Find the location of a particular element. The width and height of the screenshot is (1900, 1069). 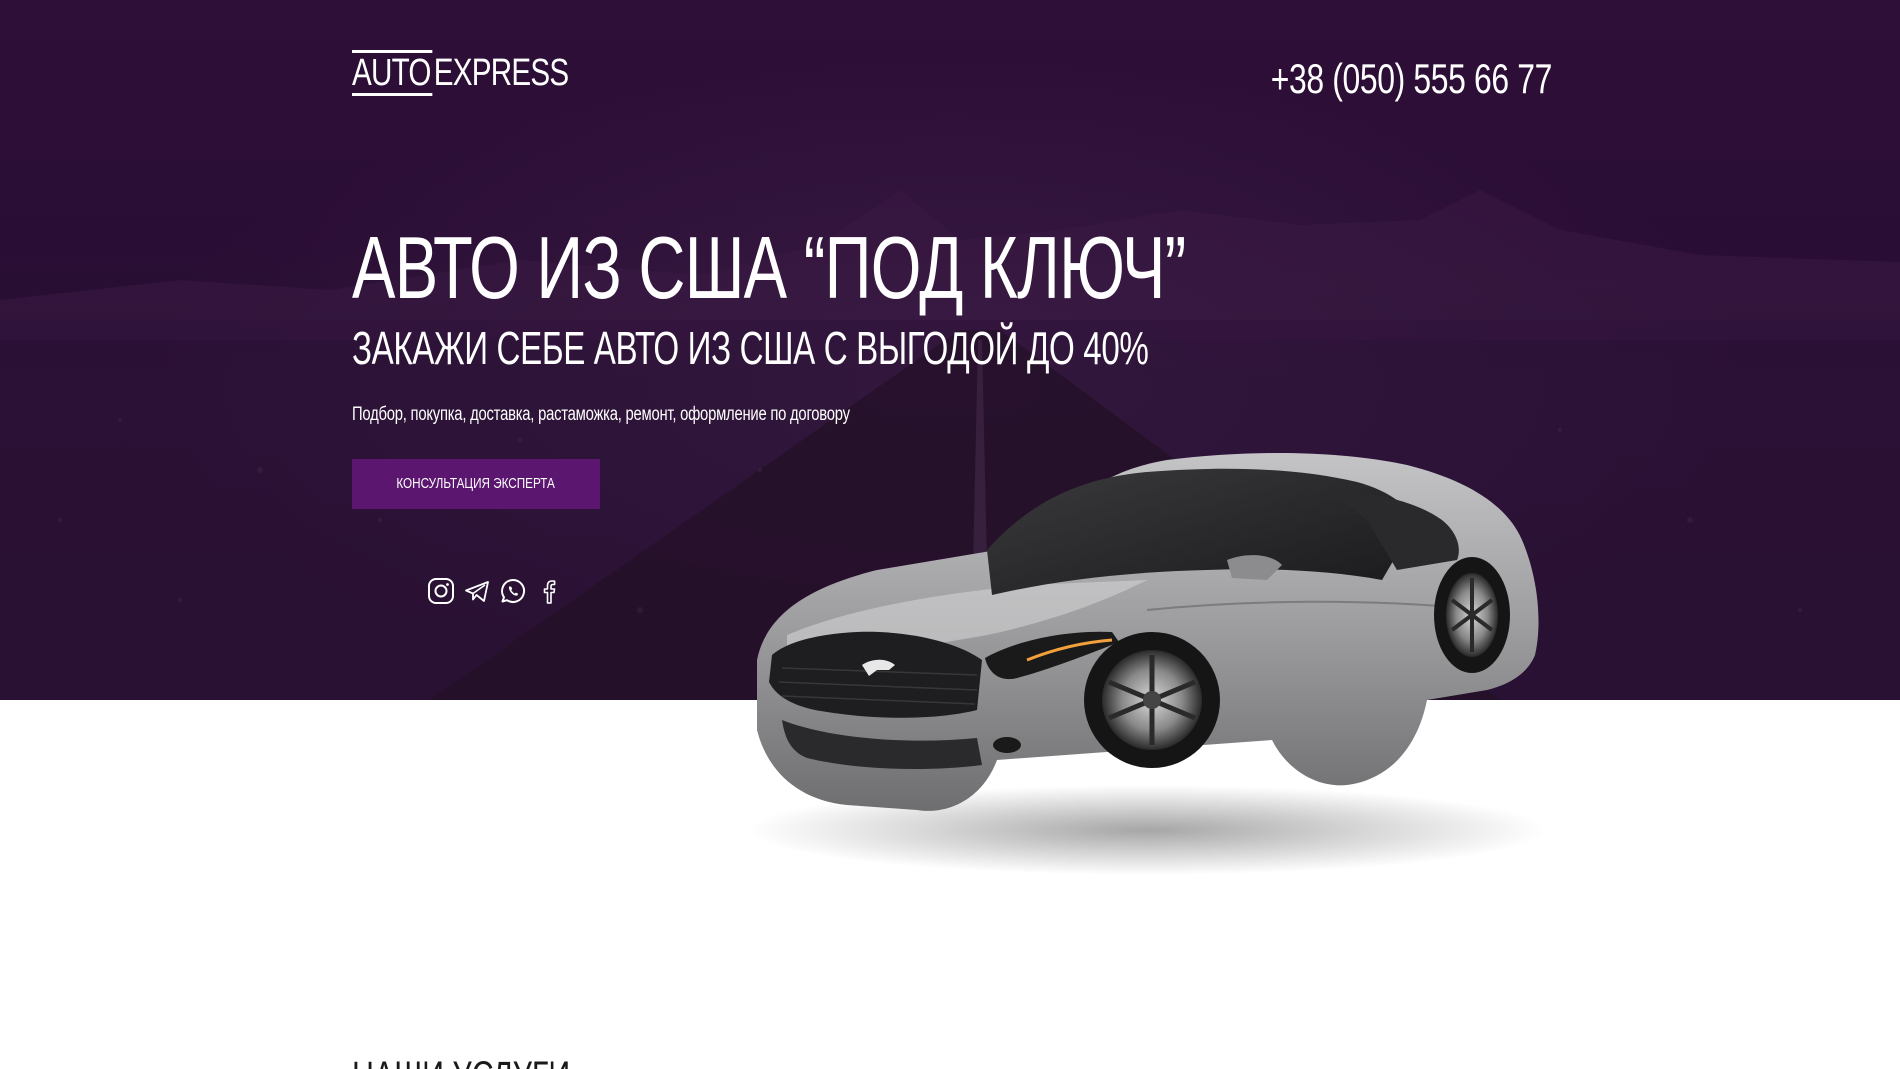

consultation-button-label: КОНСУЛЬТАЦИЯ ЭКСПЕРТА is located at coordinates (476, 483).